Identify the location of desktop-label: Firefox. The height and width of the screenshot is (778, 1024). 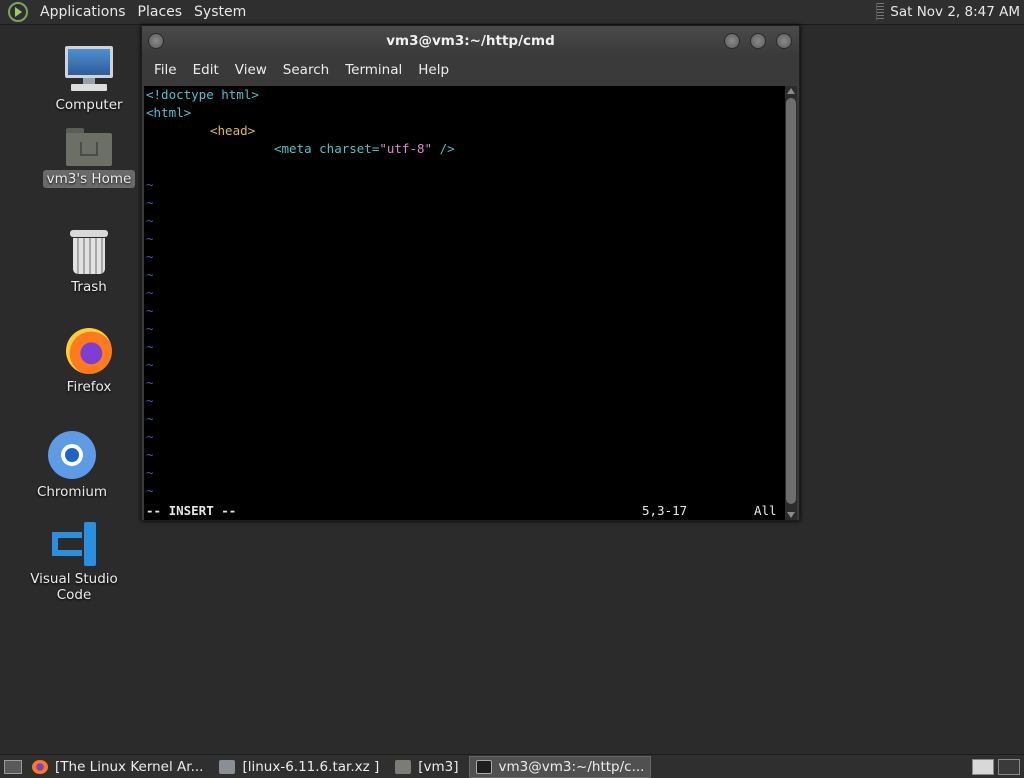
(89, 387).